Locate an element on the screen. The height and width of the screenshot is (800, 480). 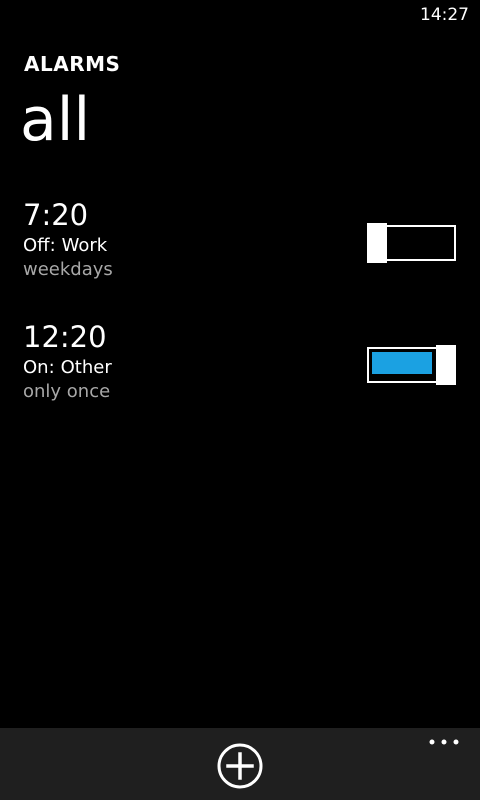
pivot-header-all: all is located at coordinates (55, 120).